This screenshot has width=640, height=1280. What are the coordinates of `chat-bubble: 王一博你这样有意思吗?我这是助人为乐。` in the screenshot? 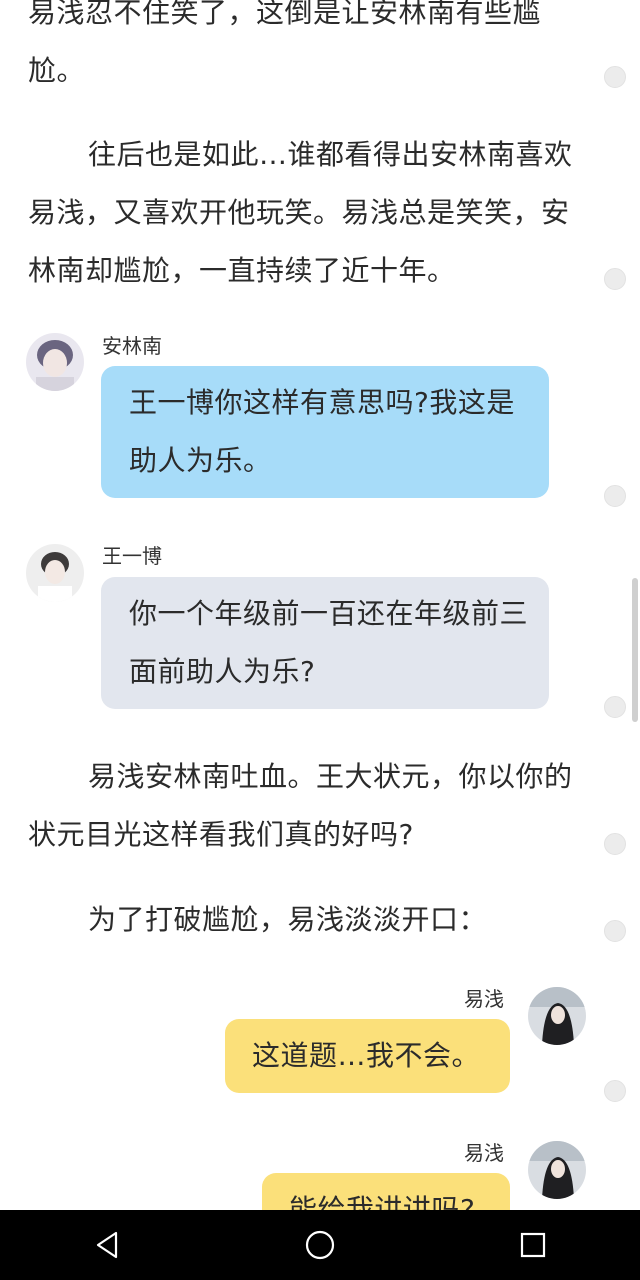 It's located at (325, 432).